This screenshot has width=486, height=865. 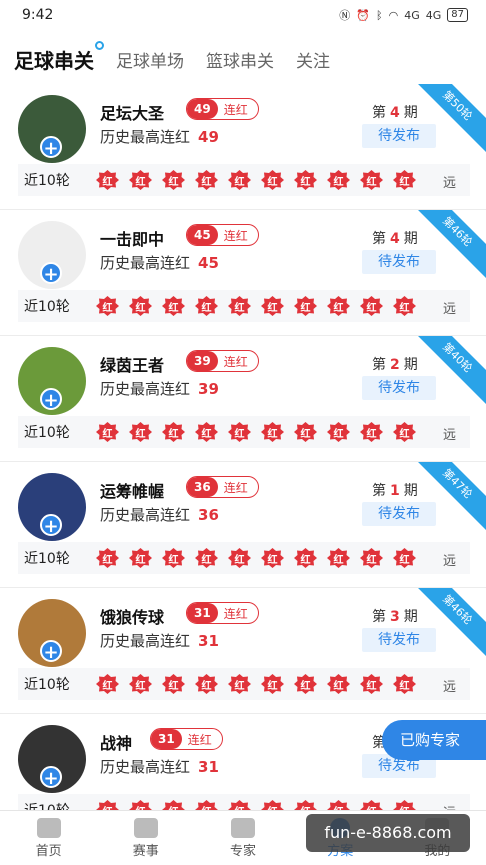 What do you see at coordinates (403, 15) in the screenshot?
I see `status-icons: Ⓝ ⏰ ᛒ ◠ 4G 4G 87` at bounding box center [403, 15].